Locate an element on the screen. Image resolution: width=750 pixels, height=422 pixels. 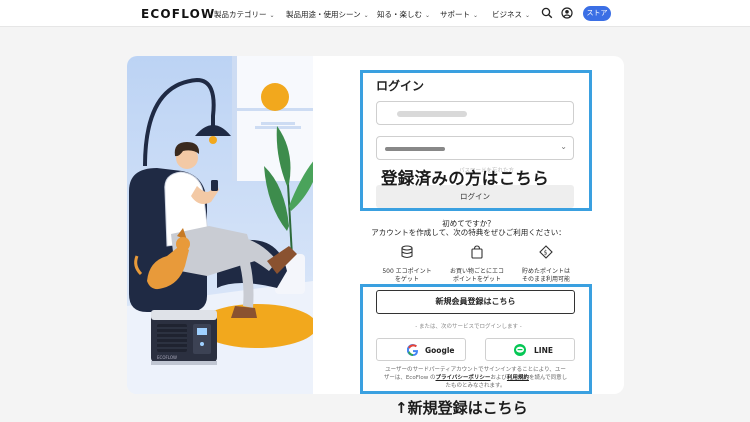
ecoflow-logo: ECOFLOW is located at coordinates (178, 14).